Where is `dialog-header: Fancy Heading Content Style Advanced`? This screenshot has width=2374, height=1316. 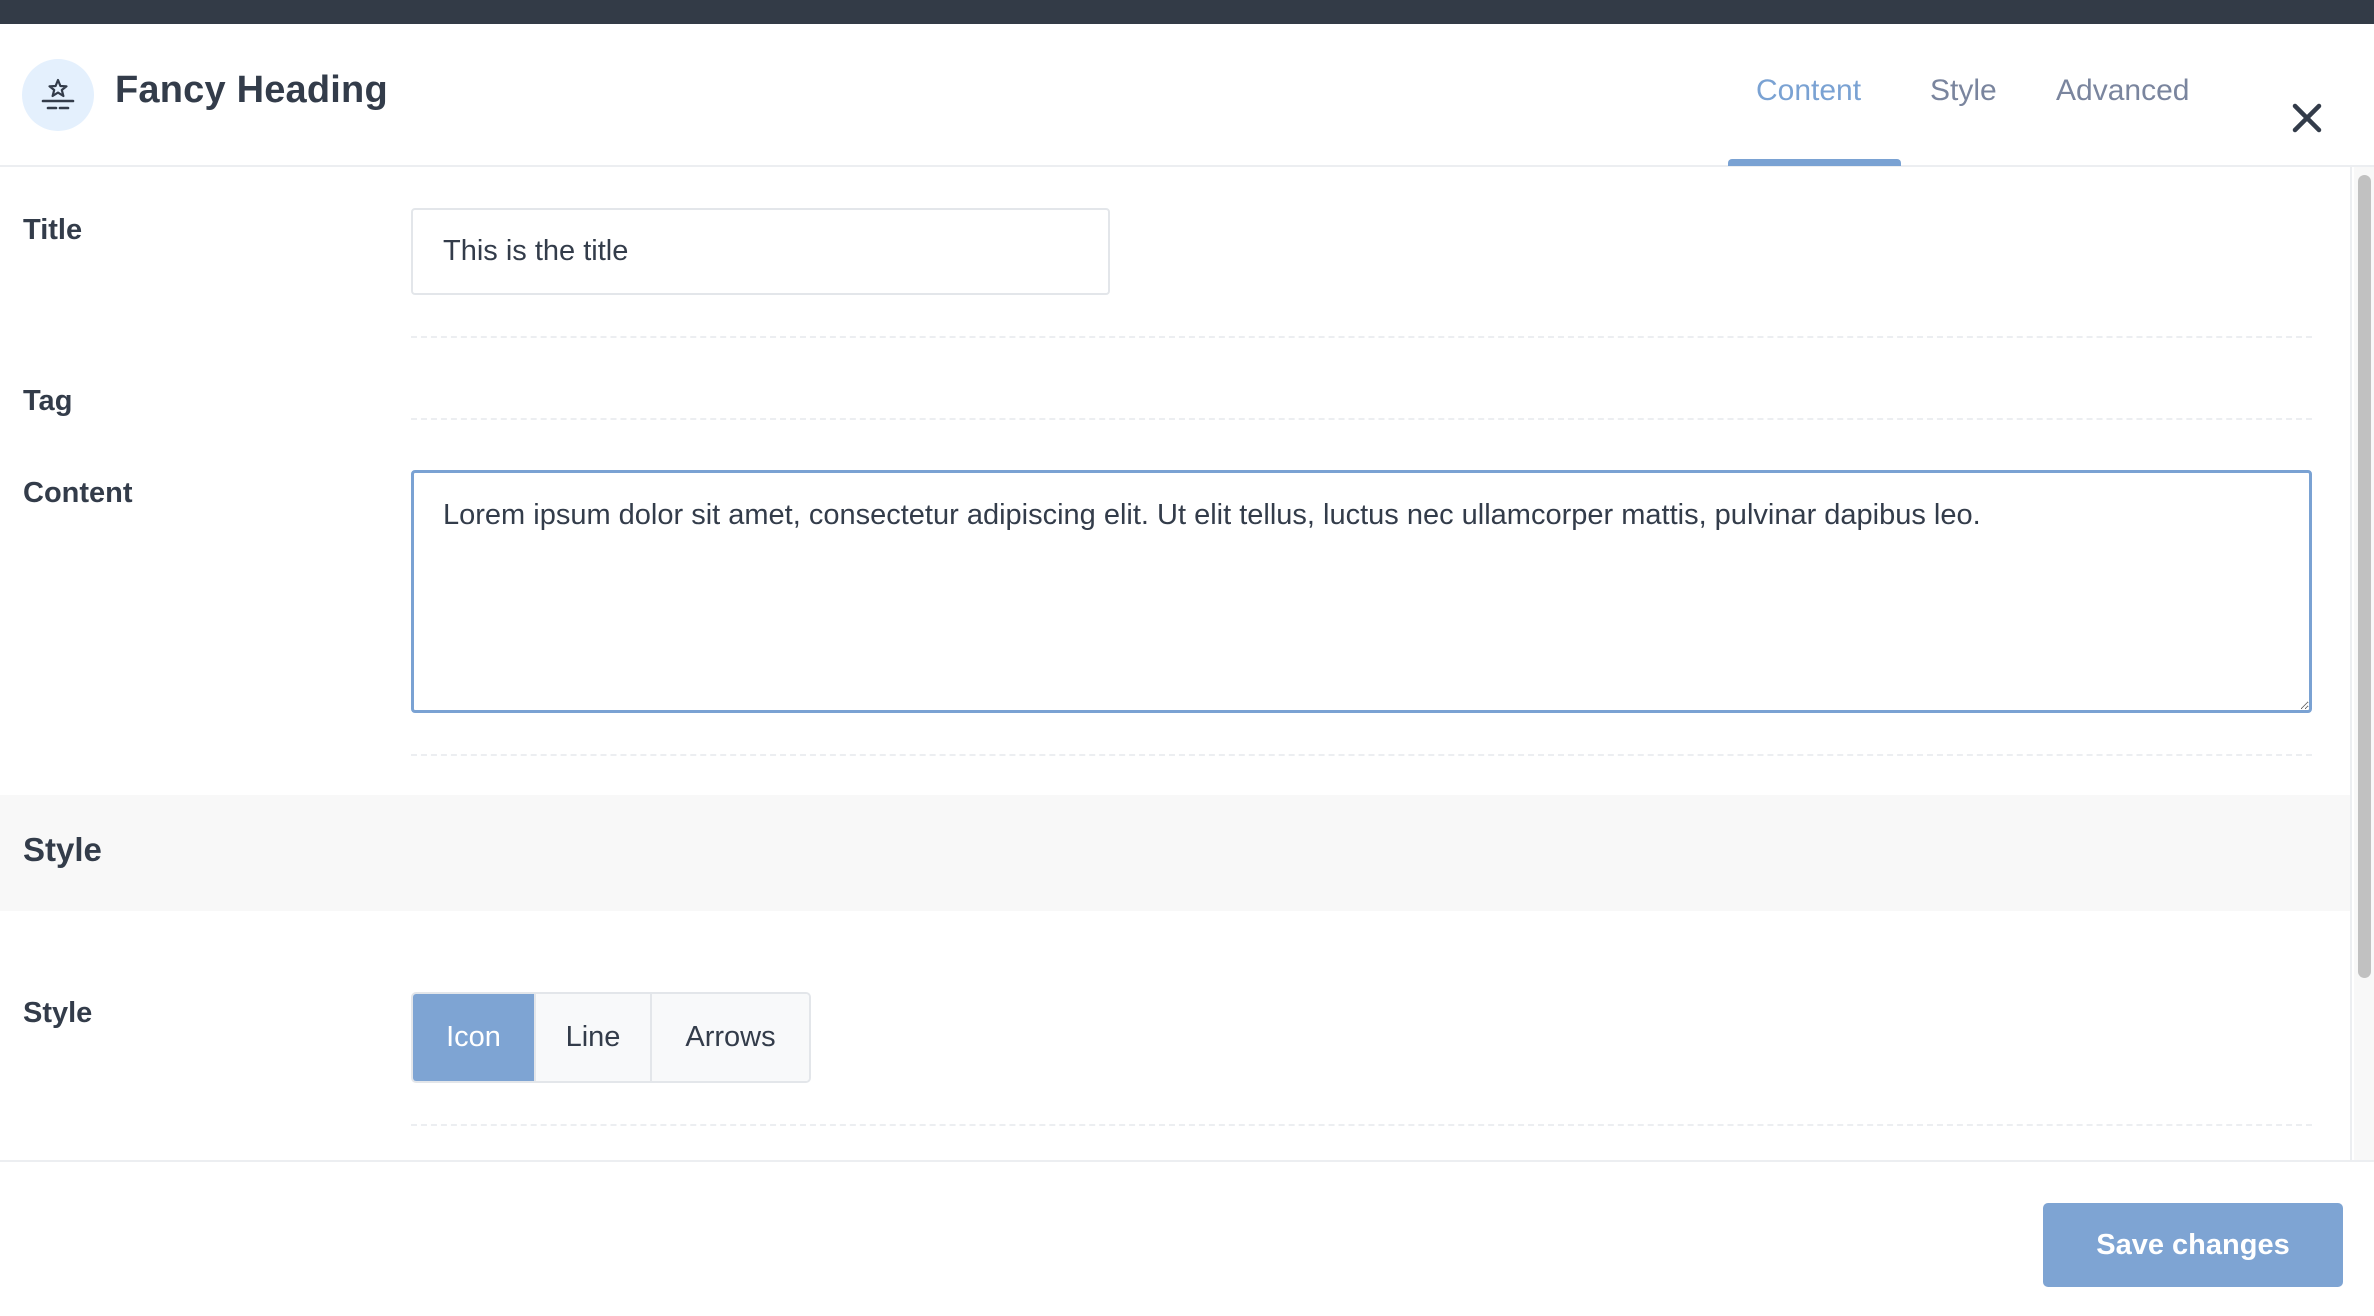
dialog-header: Fancy Heading Content Style Advanced is located at coordinates (1187, 95).